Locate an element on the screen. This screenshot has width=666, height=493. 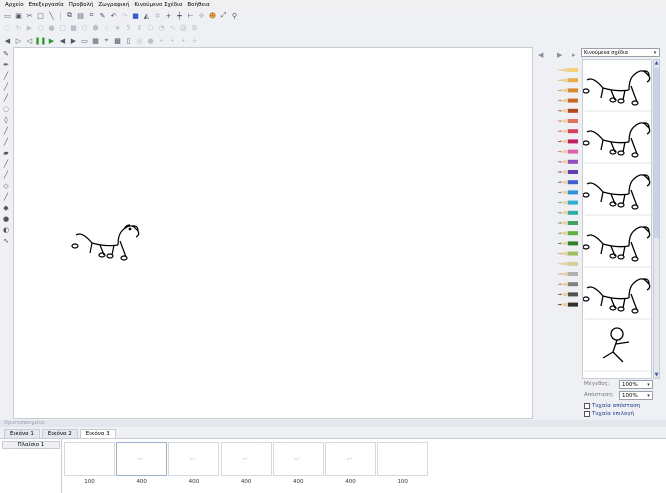
square-fill-icon: ■ is located at coordinates (73, 27).